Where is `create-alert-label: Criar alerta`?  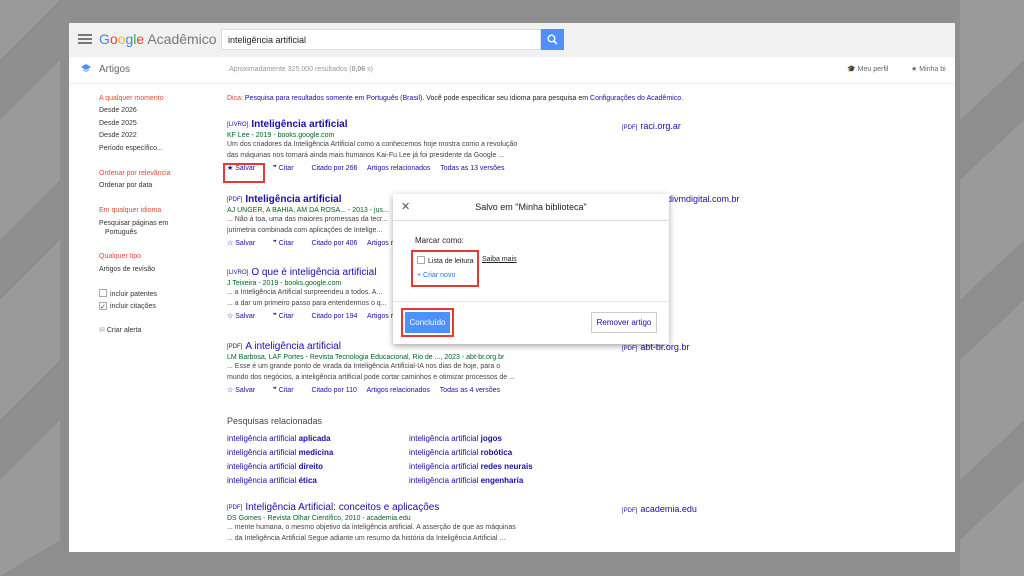 create-alert-label: Criar alerta is located at coordinates (124, 330).